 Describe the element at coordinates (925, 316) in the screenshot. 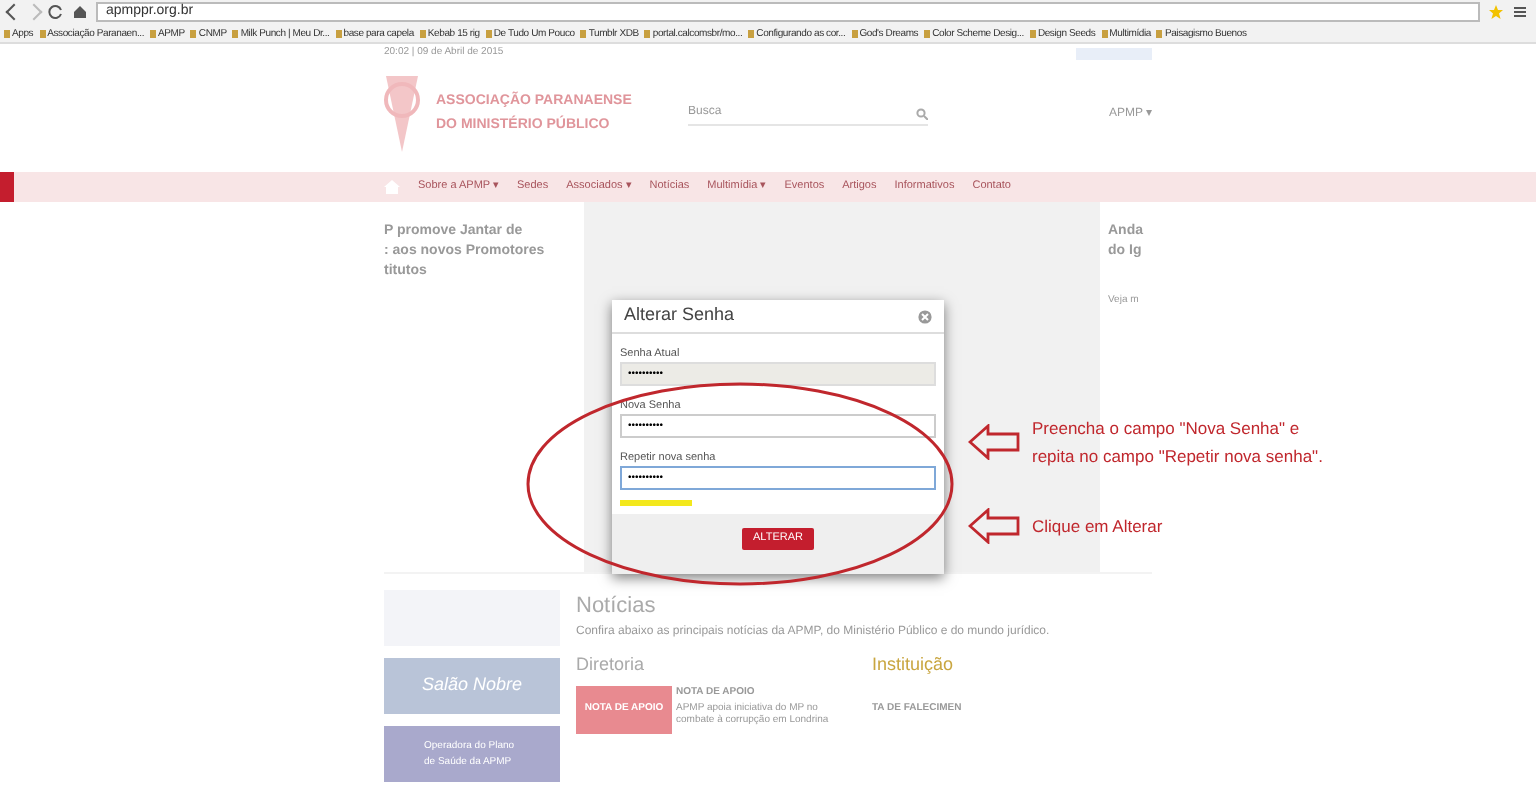

I see `close-icon` at that location.